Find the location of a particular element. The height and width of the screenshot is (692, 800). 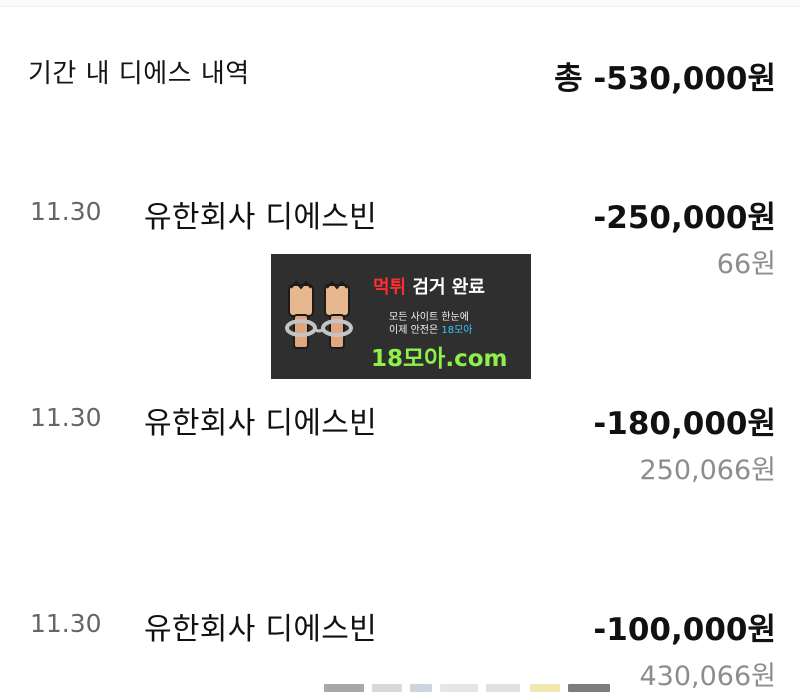

banner-subline-accent: 18모아 is located at coordinates (457, 330).